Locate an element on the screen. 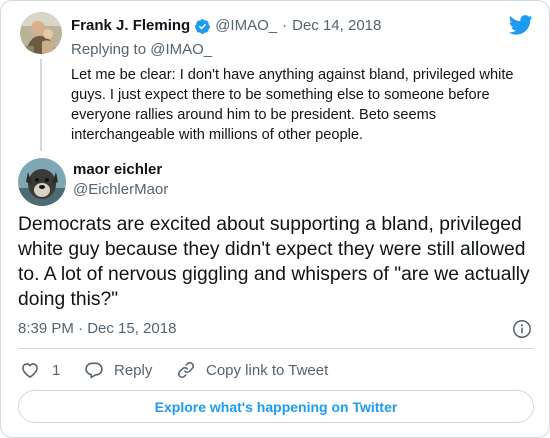  link-icon is located at coordinates (186, 370).